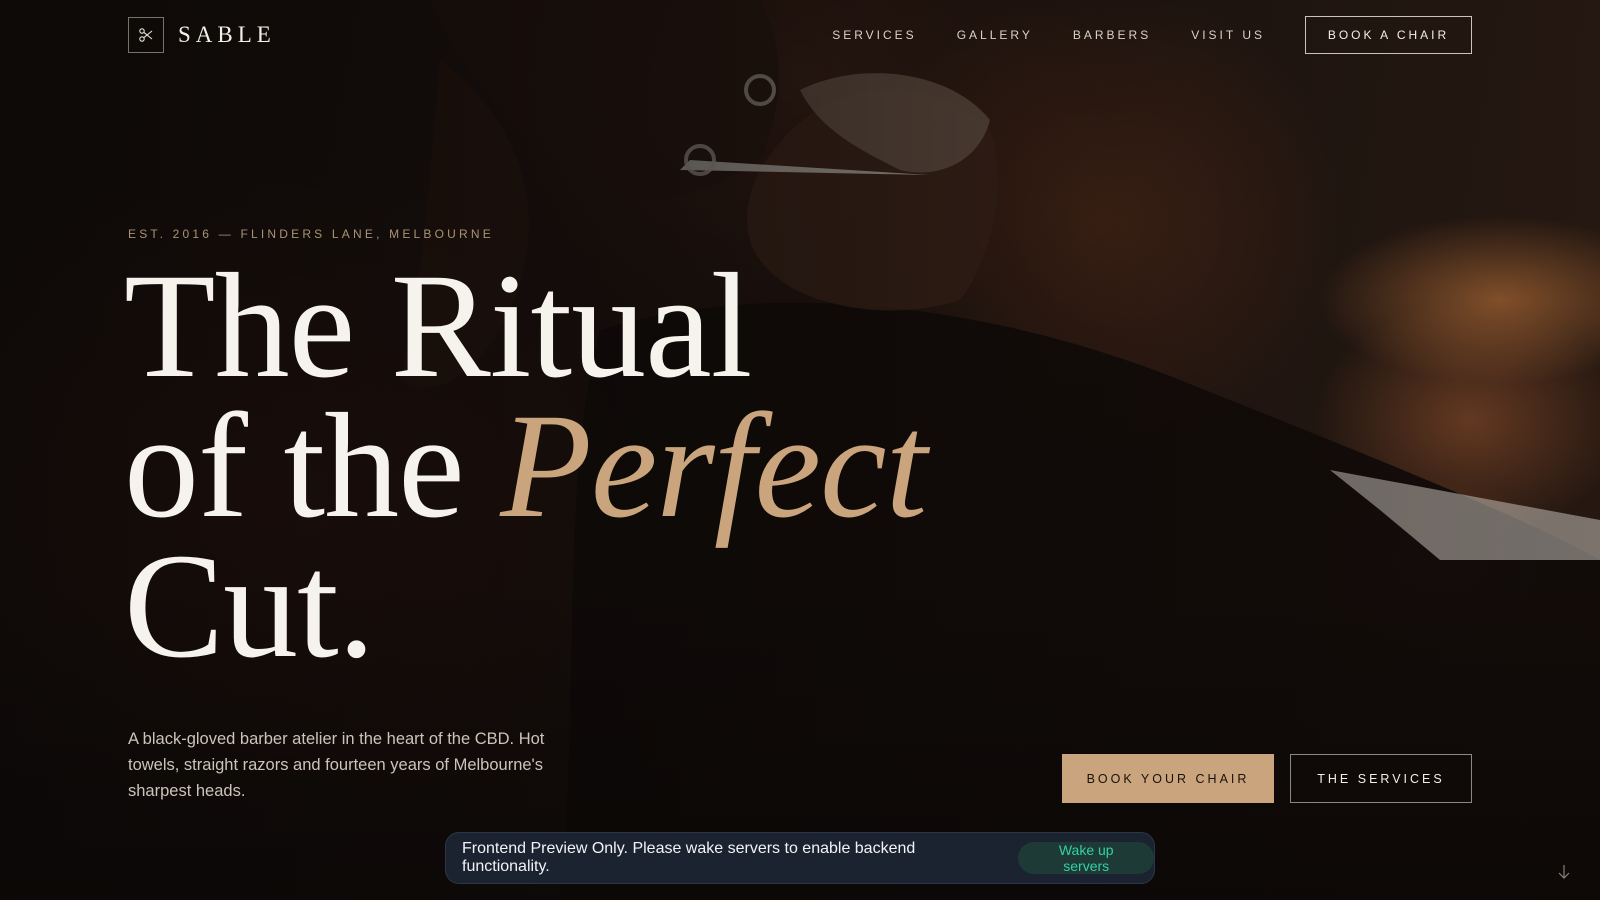  I want to click on nav-link-gallery: GALLERY, so click(995, 35).